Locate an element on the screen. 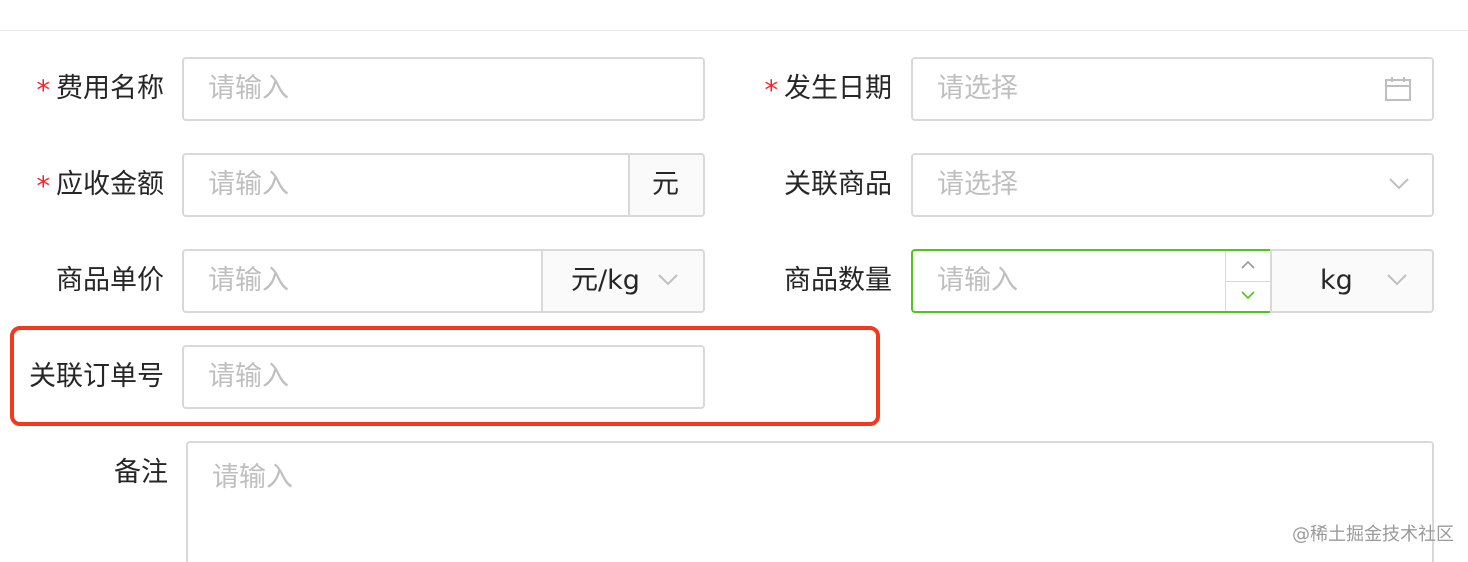 The height and width of the screenshot is (562, 1468). order-no-input: 请输入 is located at coordinates (443, 377).